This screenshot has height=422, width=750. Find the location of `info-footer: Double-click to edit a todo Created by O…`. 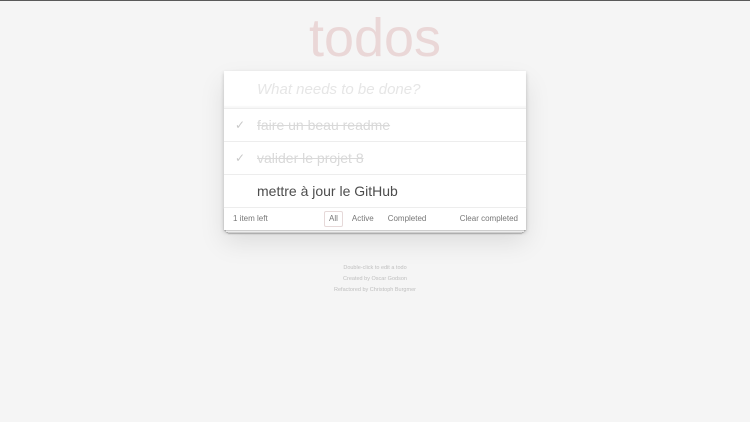

info-footer: Double-click to edit a todo Created by O… is located at coordinates (375, 279).